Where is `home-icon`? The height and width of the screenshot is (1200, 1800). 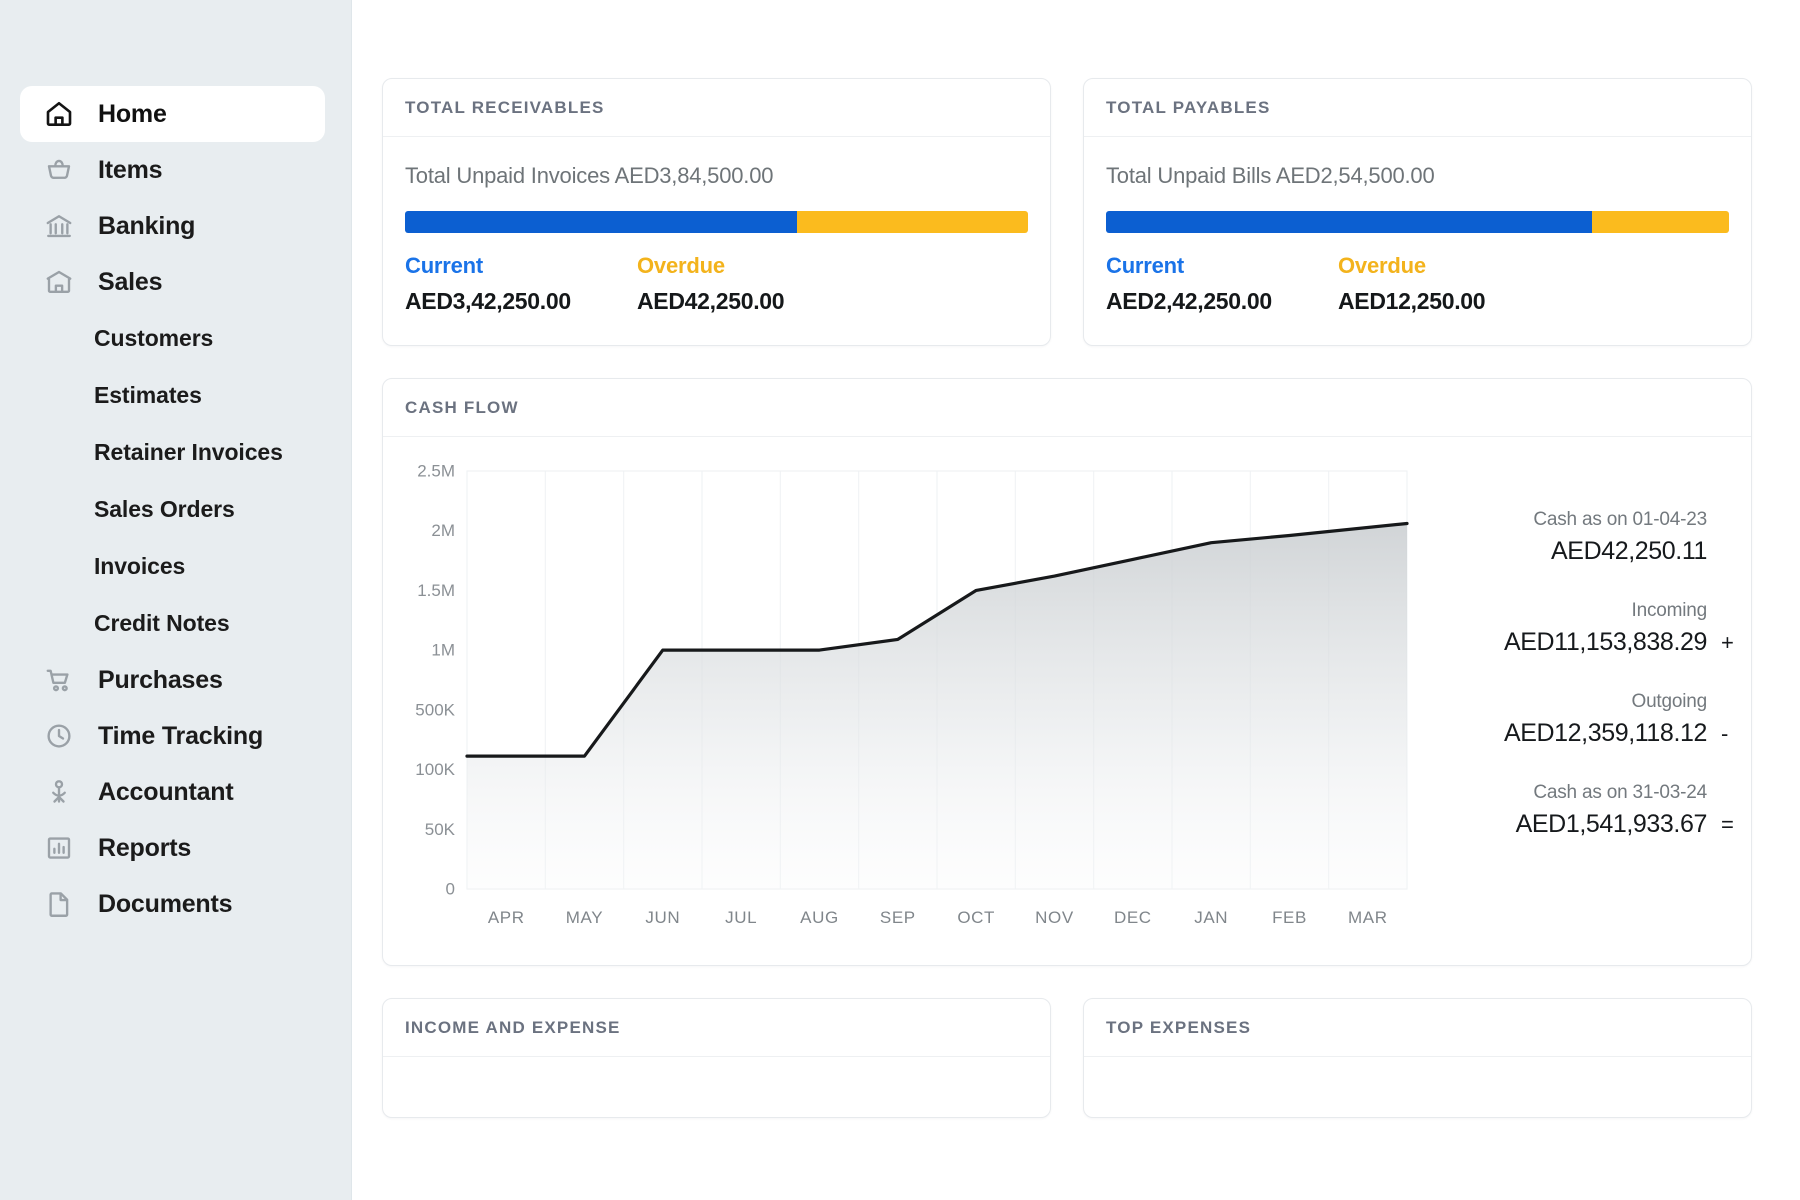
home-icon is located at coordinates (59, 114).